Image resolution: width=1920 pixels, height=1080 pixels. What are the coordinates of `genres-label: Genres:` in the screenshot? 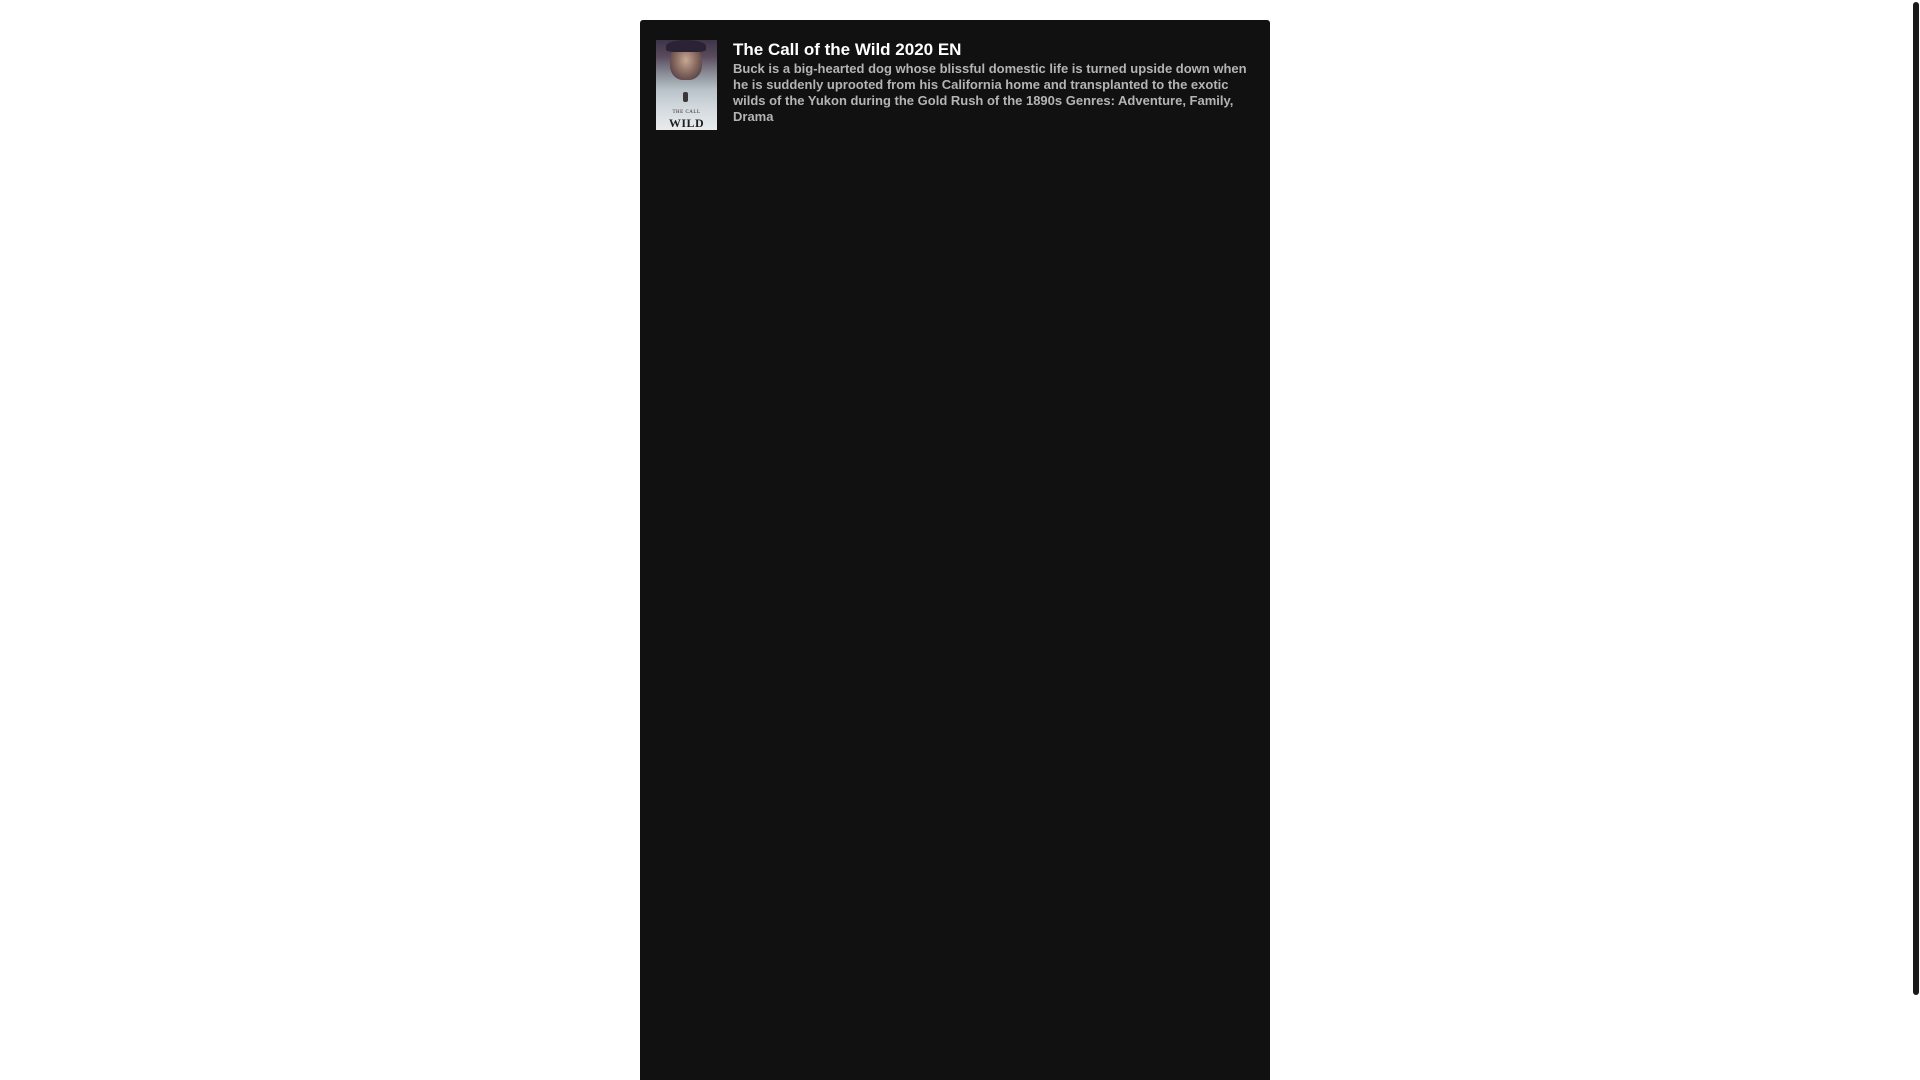 It's located at (1090, 100).